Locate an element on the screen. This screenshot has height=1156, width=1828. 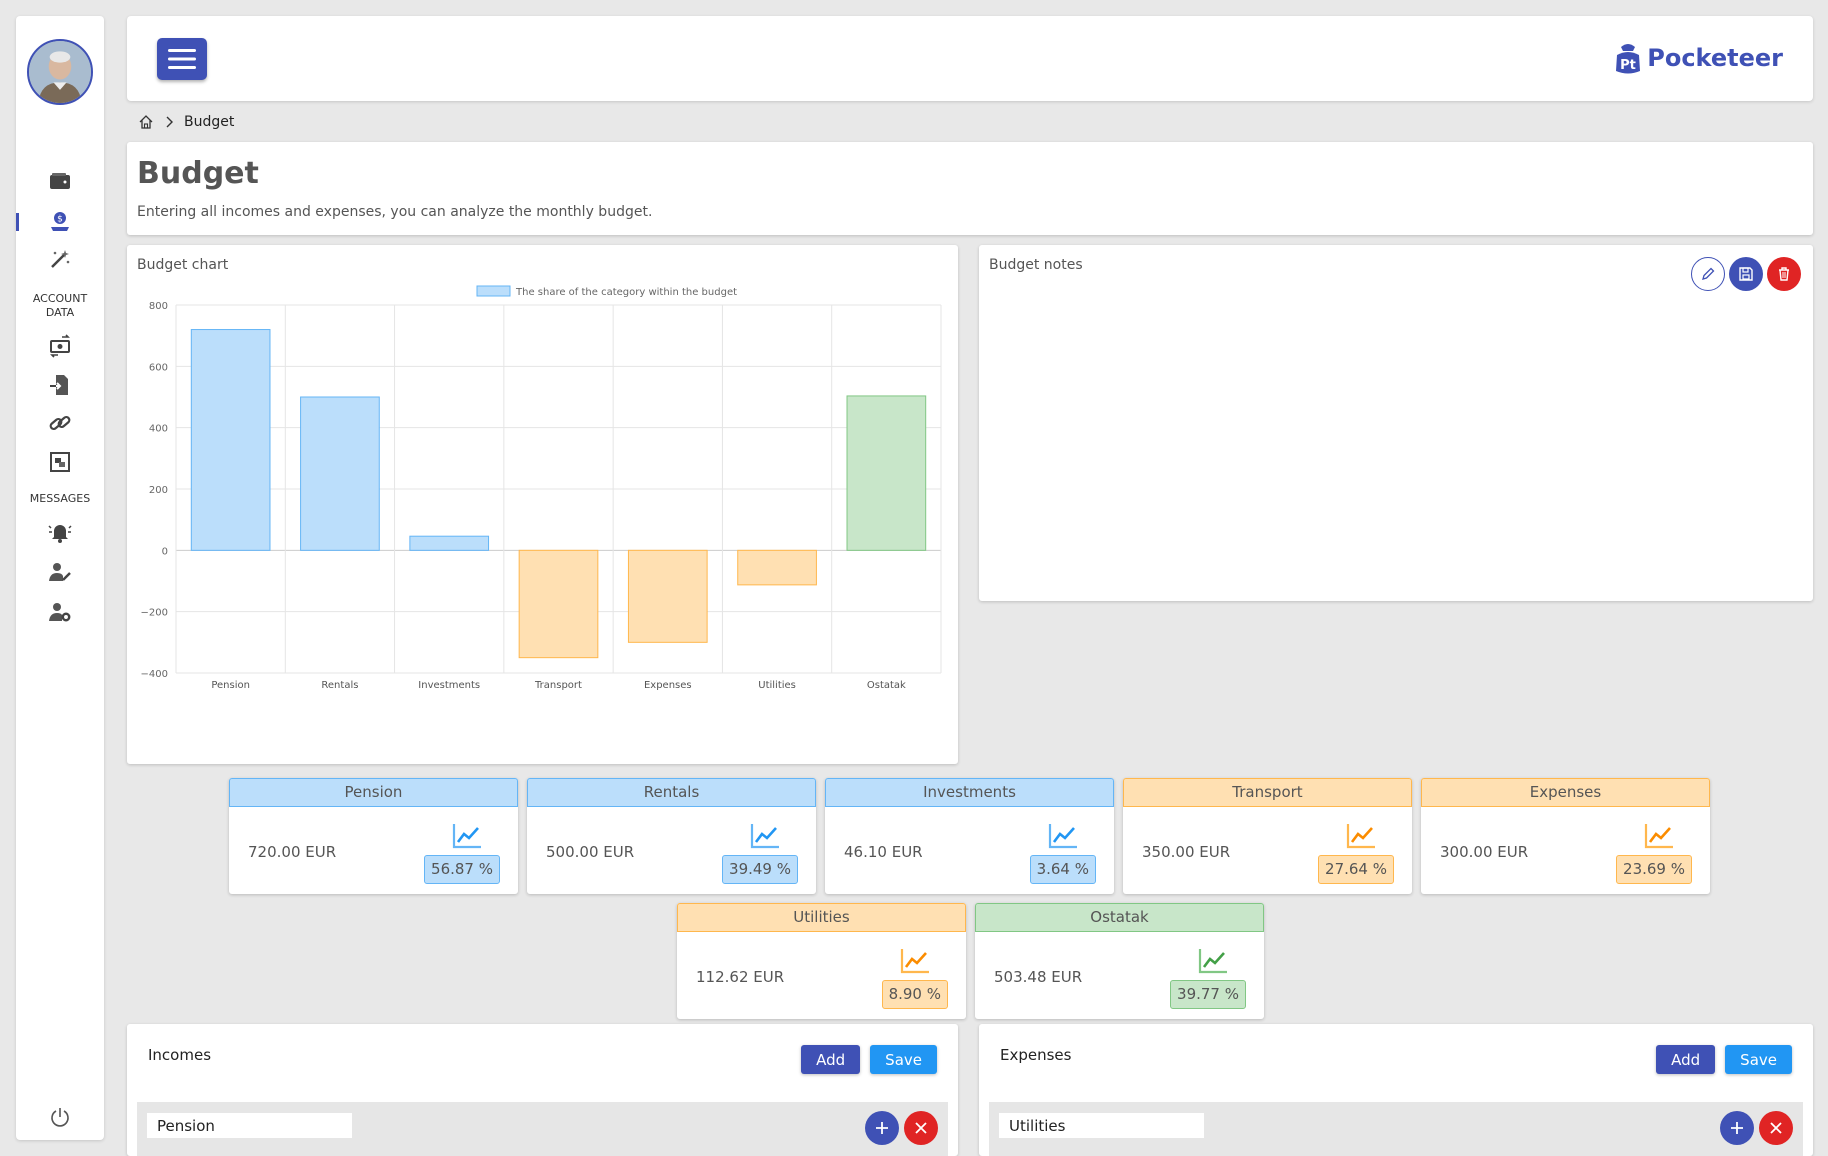
category-tile: Investments 46.10 EUR 3.64 % is located at coordinates (969, 836).